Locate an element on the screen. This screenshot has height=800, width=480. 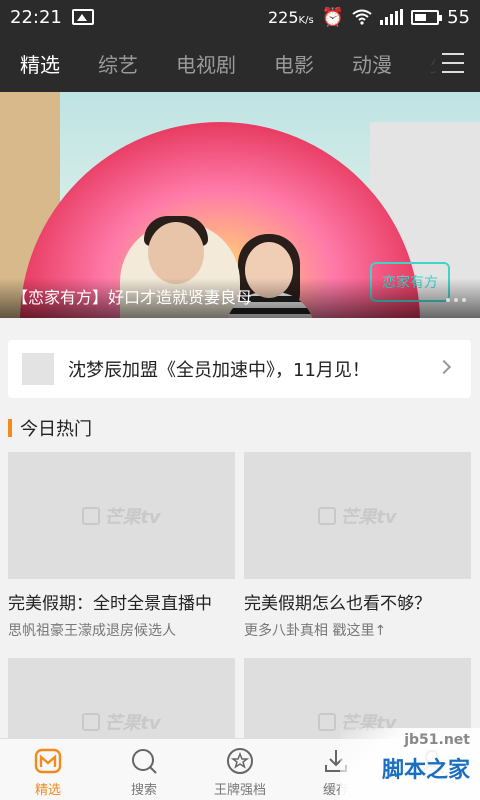
banner-caption: 【恋家有方】好口才造就贤妻良母 is located at coordinates (132, 297).